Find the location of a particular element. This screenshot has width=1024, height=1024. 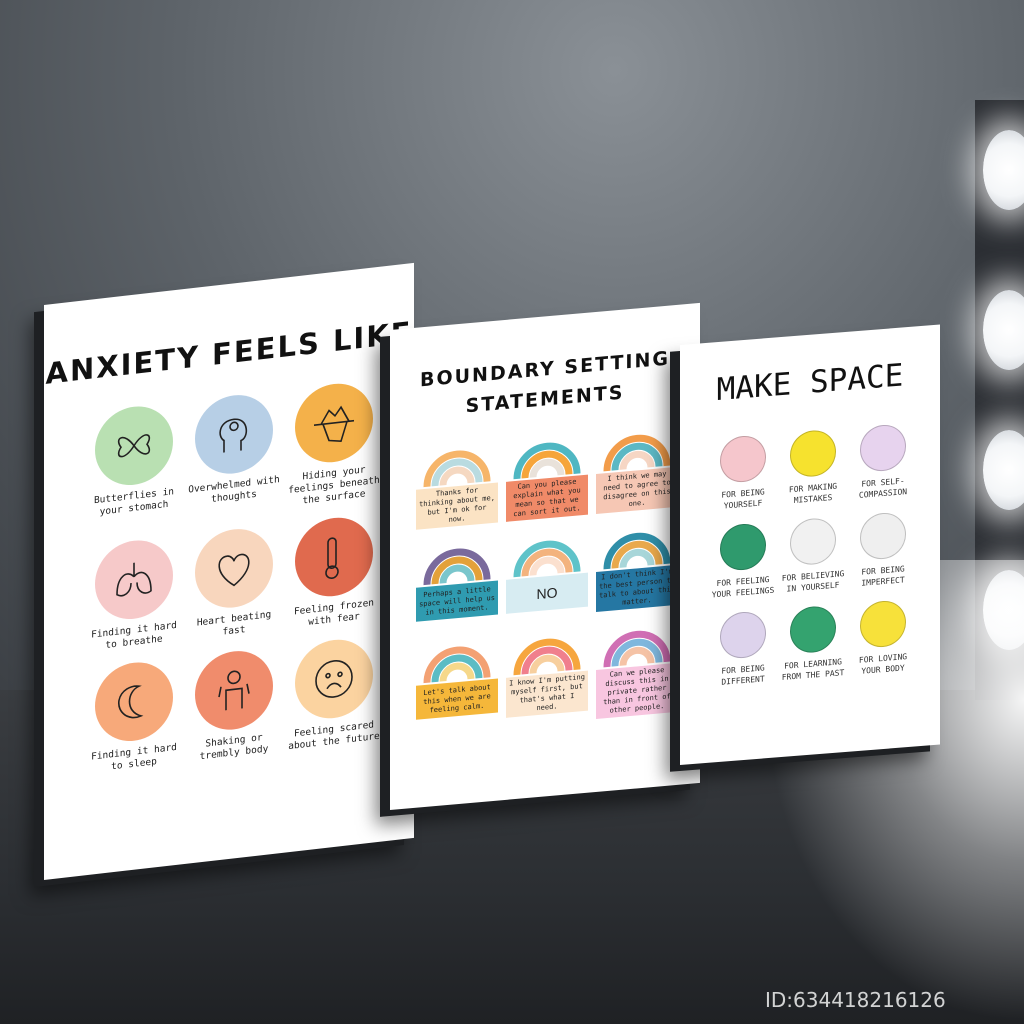

lungs-icon is located at coordinates (134, 579).